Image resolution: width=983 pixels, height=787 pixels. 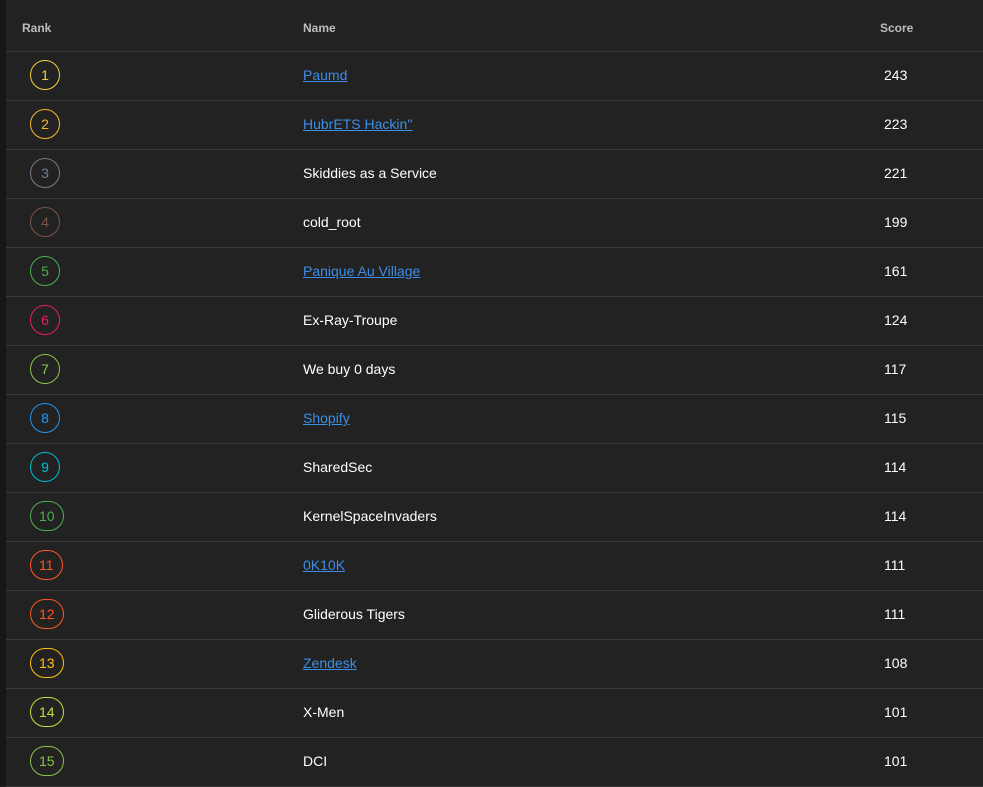 What do you see at coordinates (494, 125) in the screenshot?
I see `table-row: 2 HubrETS Hackin'' 223` at bounding box center [494, 125].